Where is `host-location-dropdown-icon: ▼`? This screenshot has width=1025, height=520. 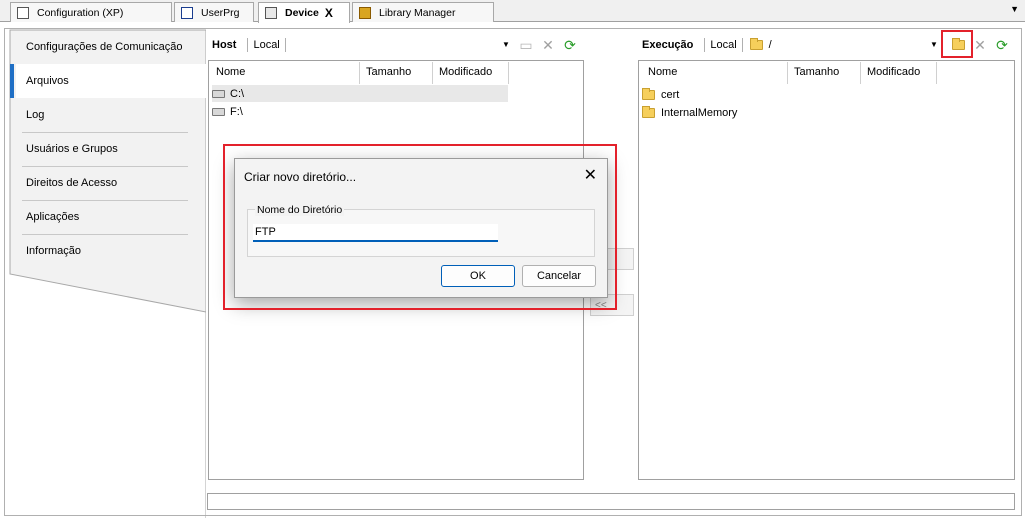
host-location-dropdown-icon: ▼ is located at coordinates (506, 44).